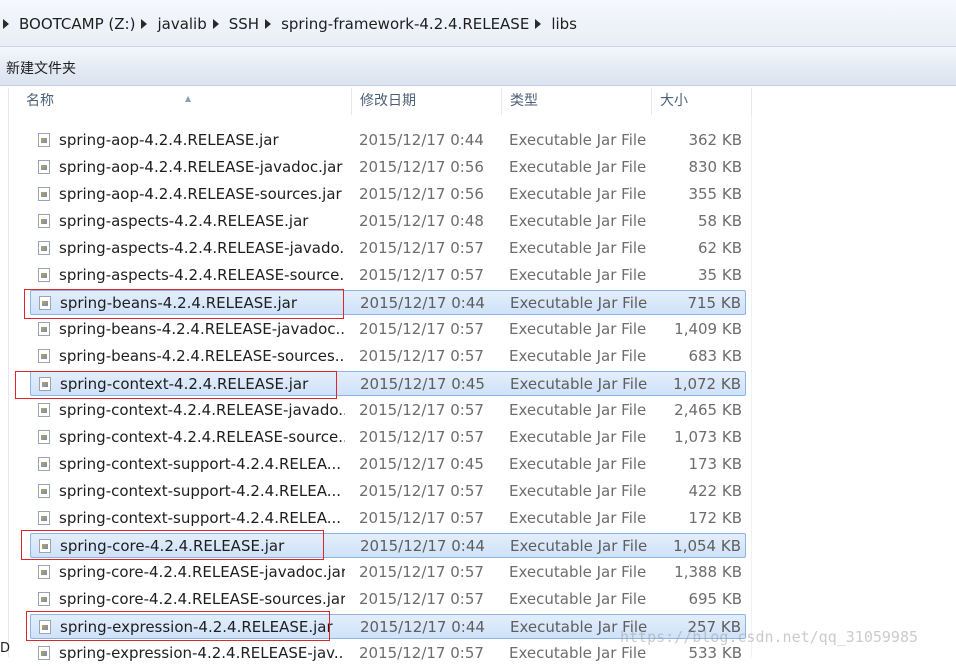 This screenshot has width=956, height=666. I want to click on new-folder-button: 新建文件夹, so click(41, 68).